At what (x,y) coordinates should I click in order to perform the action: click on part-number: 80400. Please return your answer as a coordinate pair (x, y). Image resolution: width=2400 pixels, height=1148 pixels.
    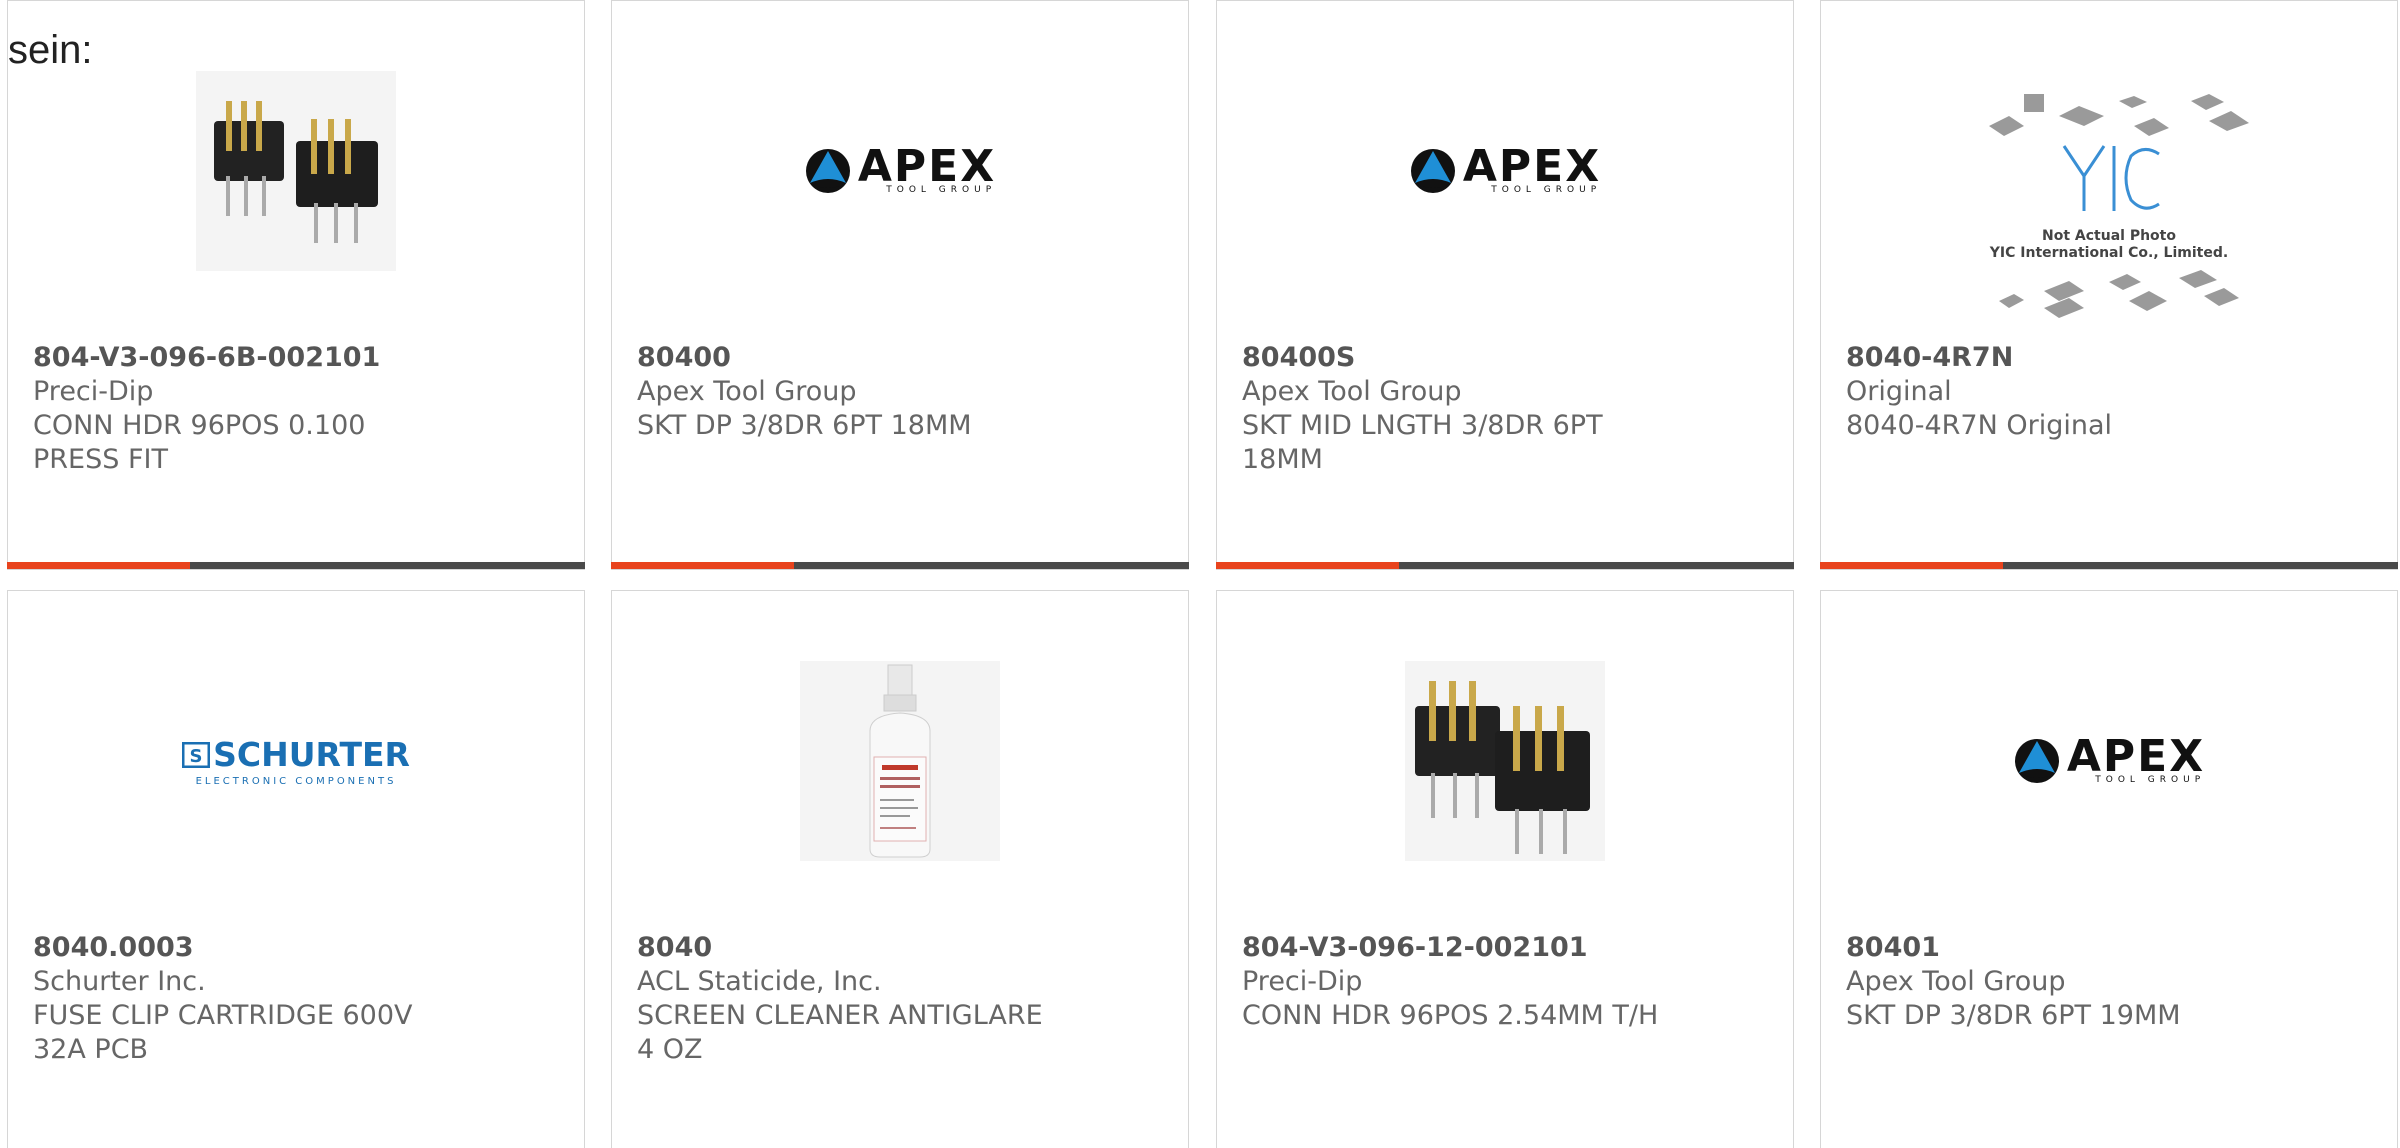
    Looking at the image, I should click on (847, 358).